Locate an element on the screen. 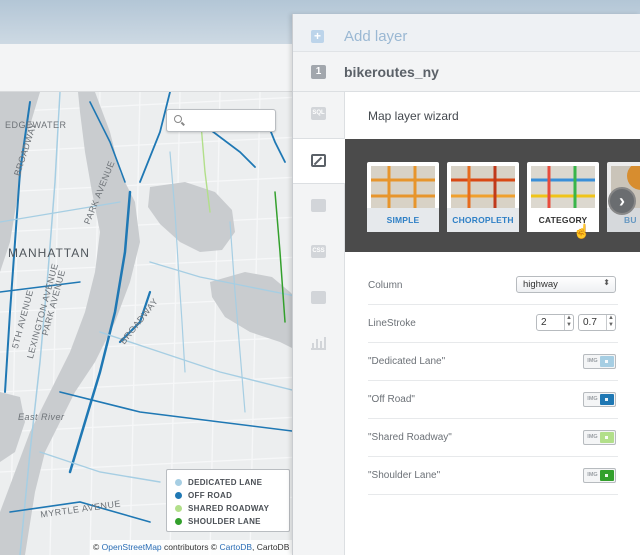  attribution-suffix: , CartoDB is located at coordinates (271, 547).